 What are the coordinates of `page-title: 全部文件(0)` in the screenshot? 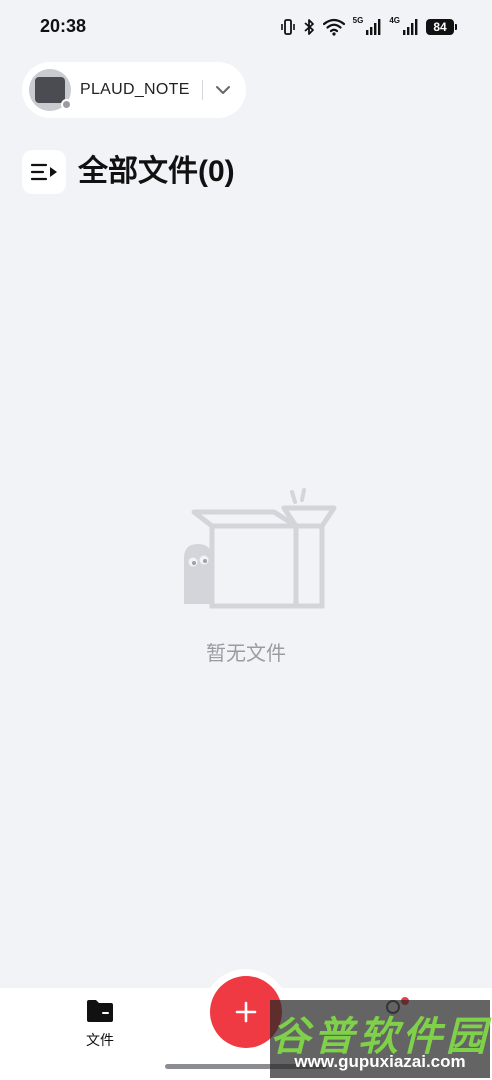 It's located at (156, 171).